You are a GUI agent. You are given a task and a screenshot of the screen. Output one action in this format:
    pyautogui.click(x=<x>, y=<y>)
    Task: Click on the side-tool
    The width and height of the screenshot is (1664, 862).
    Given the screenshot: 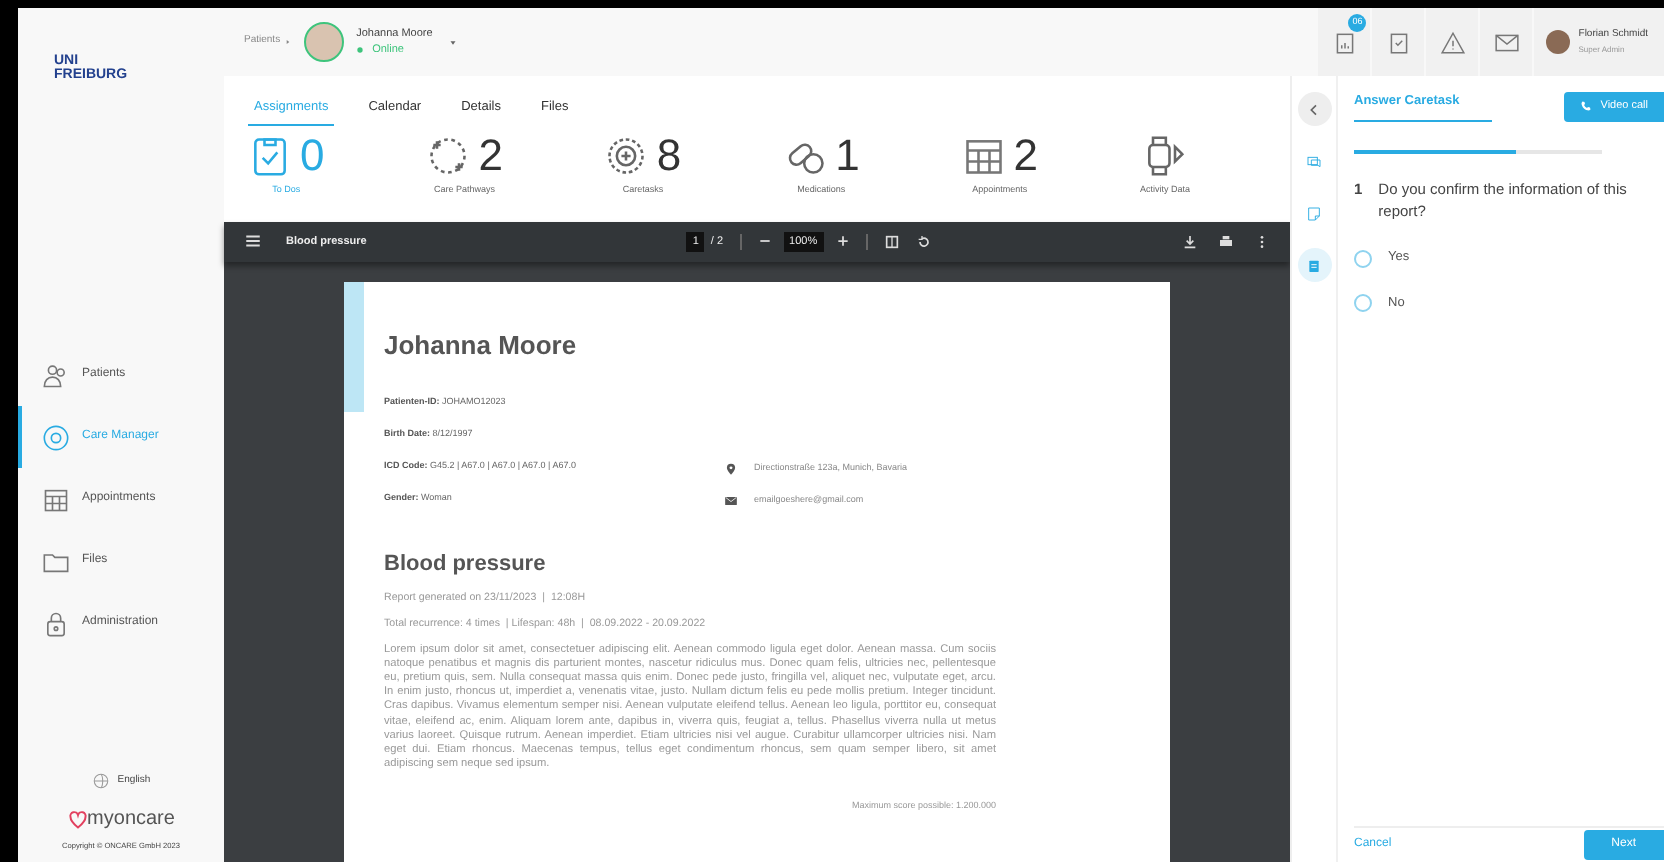 What is the action you would take?
    pyautogui.click(x=1314, y=265)
    